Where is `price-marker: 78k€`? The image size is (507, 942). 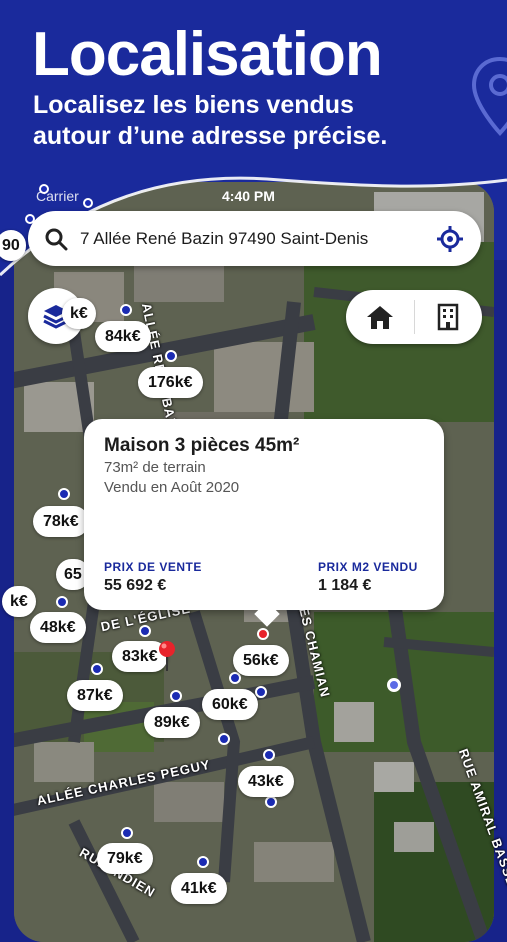
price-marker: 78k€ is located at coordinates (61, 521).